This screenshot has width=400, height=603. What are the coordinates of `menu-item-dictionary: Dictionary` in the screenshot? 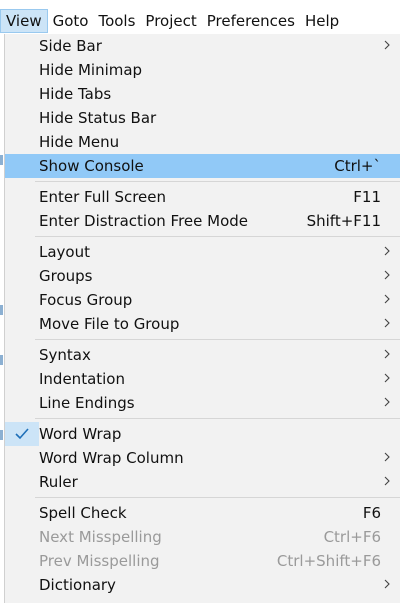 It's located at (202, 585).